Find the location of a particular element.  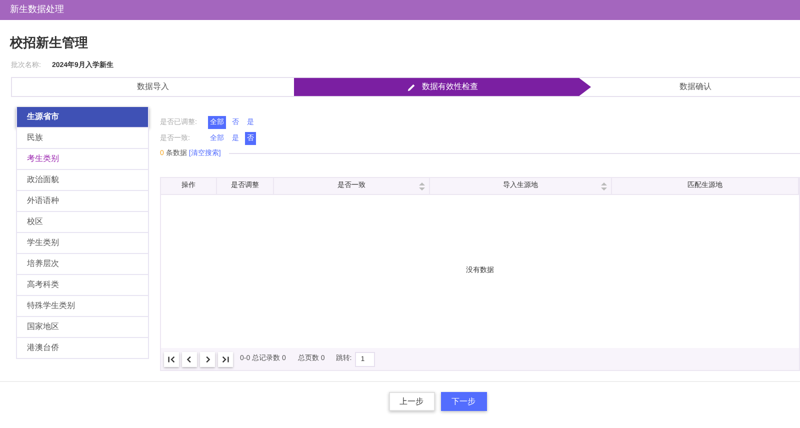

last-page-button is located at coordinates (225, 359).